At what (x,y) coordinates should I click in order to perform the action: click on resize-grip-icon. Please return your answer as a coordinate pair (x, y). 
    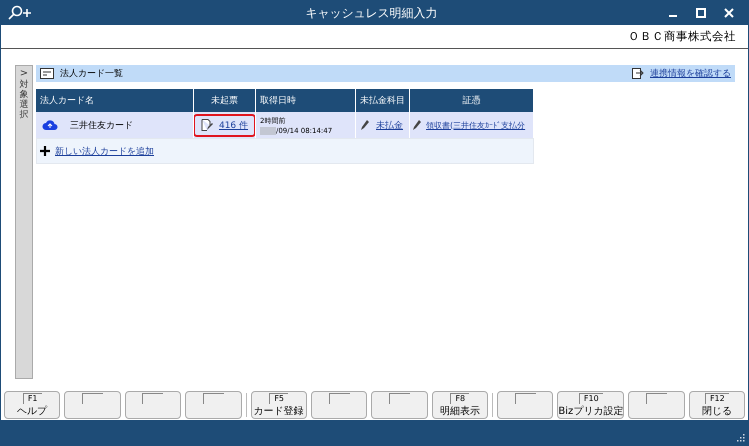
    Looking at the image, I should click on (741, 438).